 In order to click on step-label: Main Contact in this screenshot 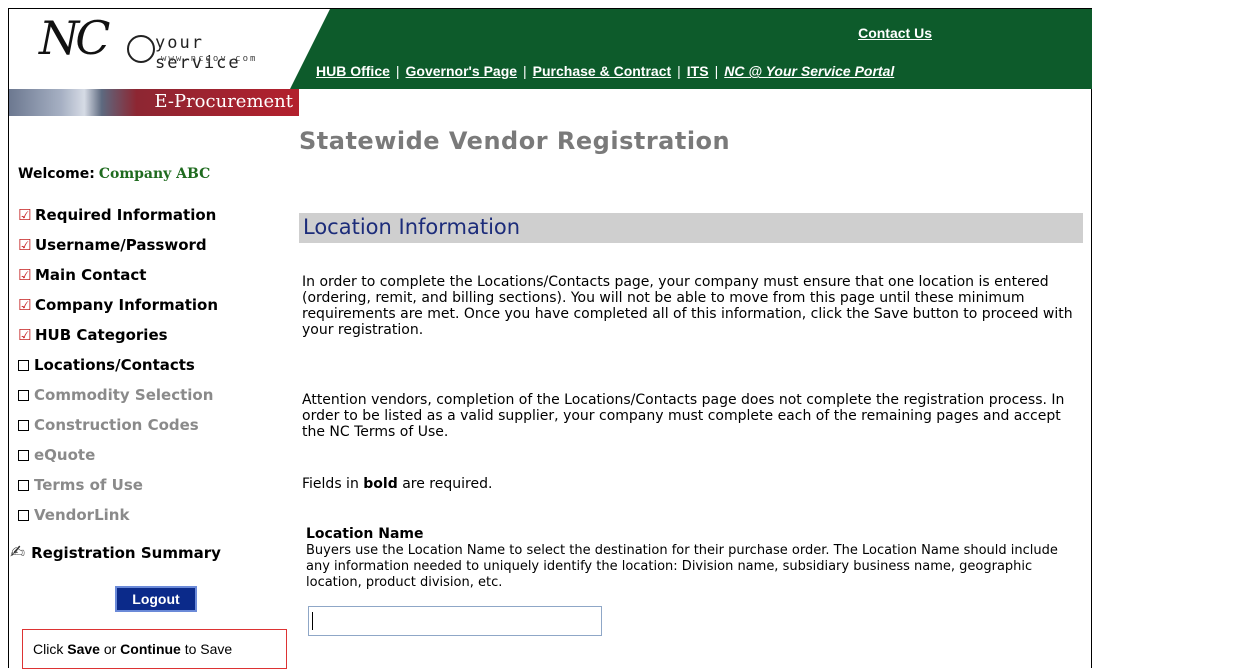, I will do `click(91, 275)`.